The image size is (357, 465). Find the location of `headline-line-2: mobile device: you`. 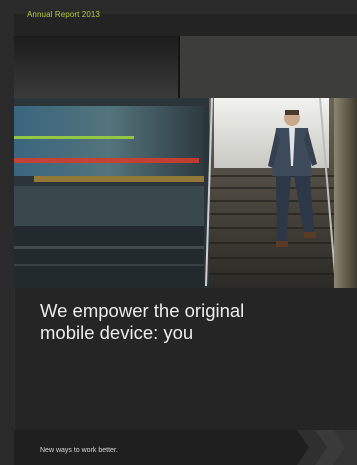

headline-line-2: mobile device: you is located at coordinates (117, 332).